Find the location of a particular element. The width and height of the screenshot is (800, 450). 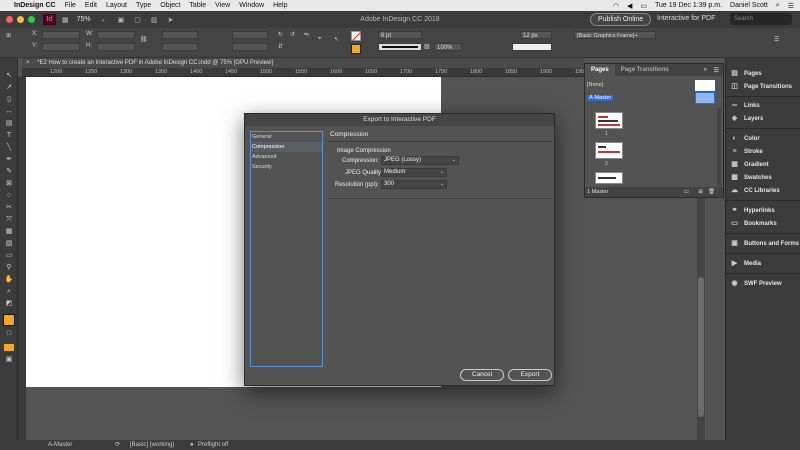

cancel-button: Cancel is located at coordinates (482, 375).